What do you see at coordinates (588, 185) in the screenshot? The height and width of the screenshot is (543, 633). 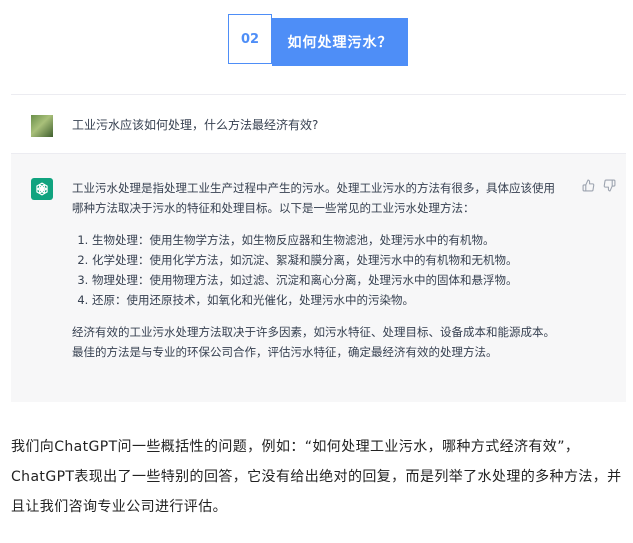 I see `thumbs-up-icon` at bounding box center [588, 185].